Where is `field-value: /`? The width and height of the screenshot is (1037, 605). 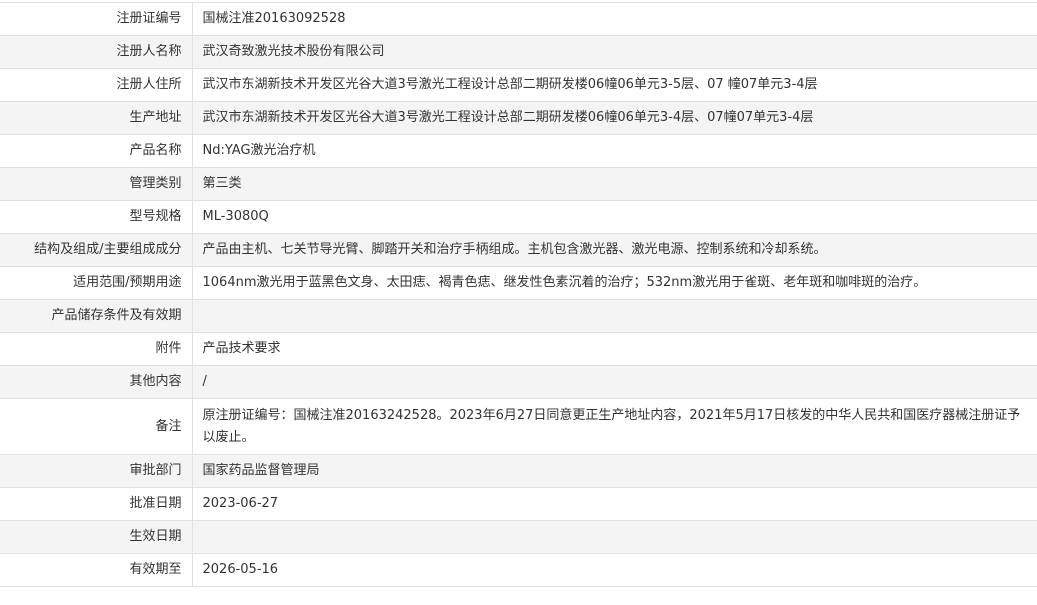
field-value: / is located at coordinates (614, 382).